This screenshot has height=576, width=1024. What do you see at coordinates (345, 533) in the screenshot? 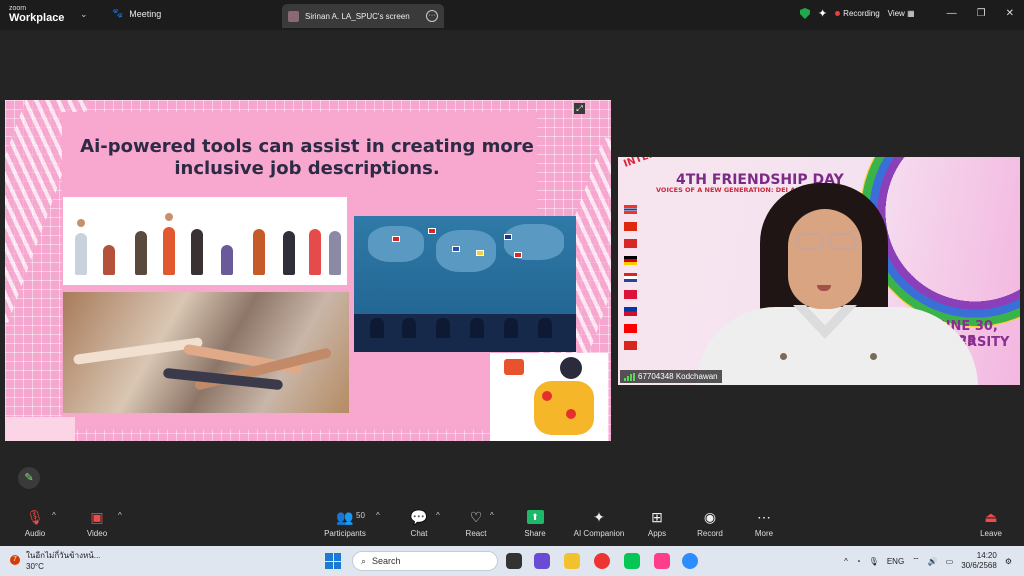
I see `participants-label: Participants` at bounding box center [345, 533].